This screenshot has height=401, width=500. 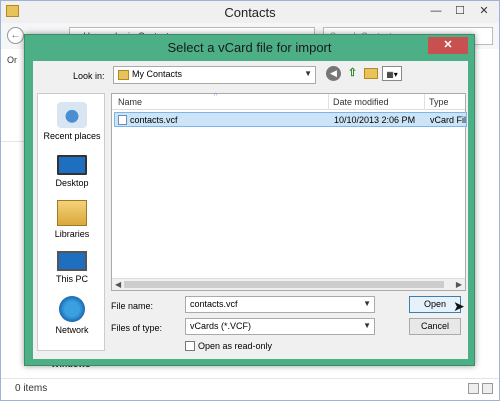 What do you see at coordinates (190, 346) in the screenshot?
I see `checkbox-box` at bounding box center [190, 346].